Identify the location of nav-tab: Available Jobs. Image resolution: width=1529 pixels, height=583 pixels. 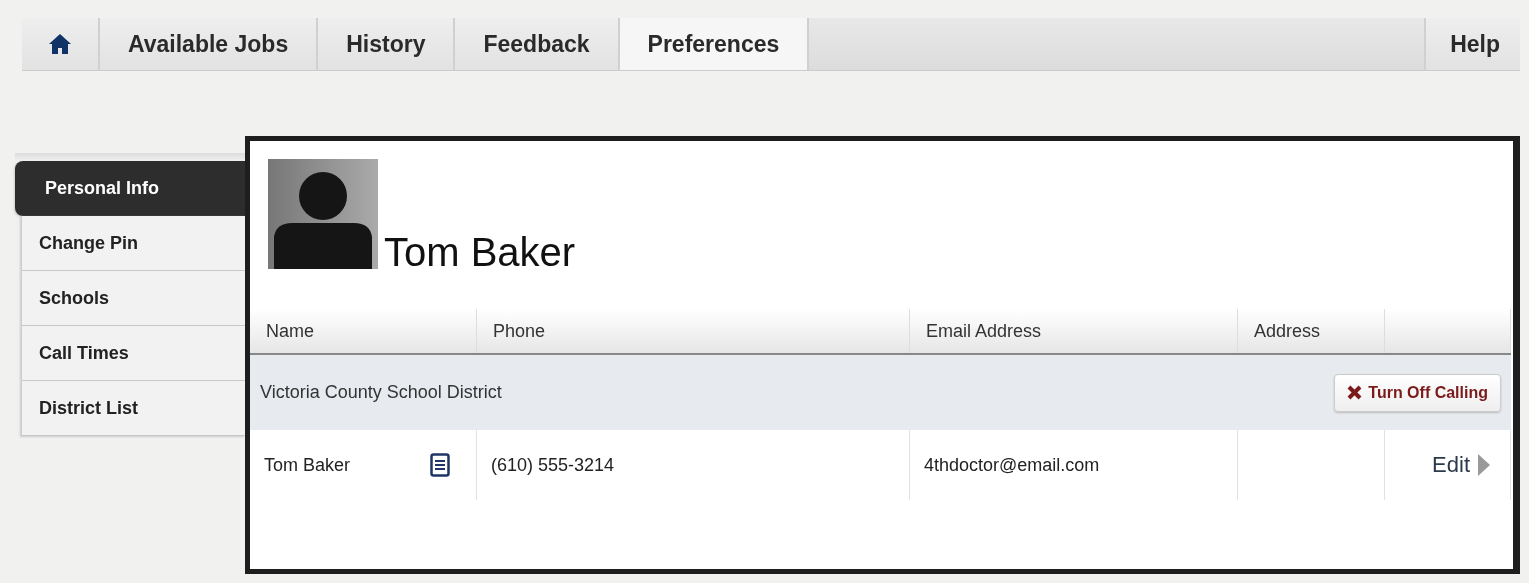
(209, 44).